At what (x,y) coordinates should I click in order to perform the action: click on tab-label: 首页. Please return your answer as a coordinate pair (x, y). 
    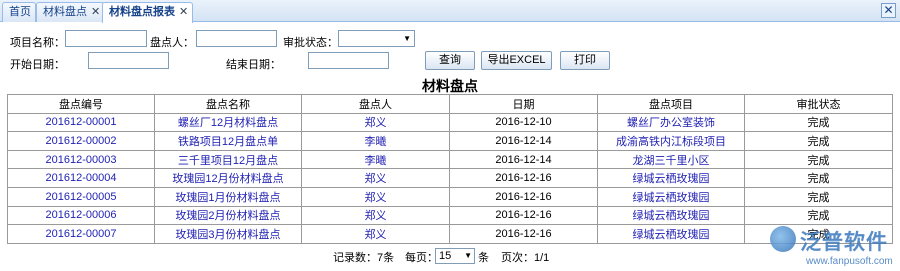
    Looking at the image, I should click on (20, 12).